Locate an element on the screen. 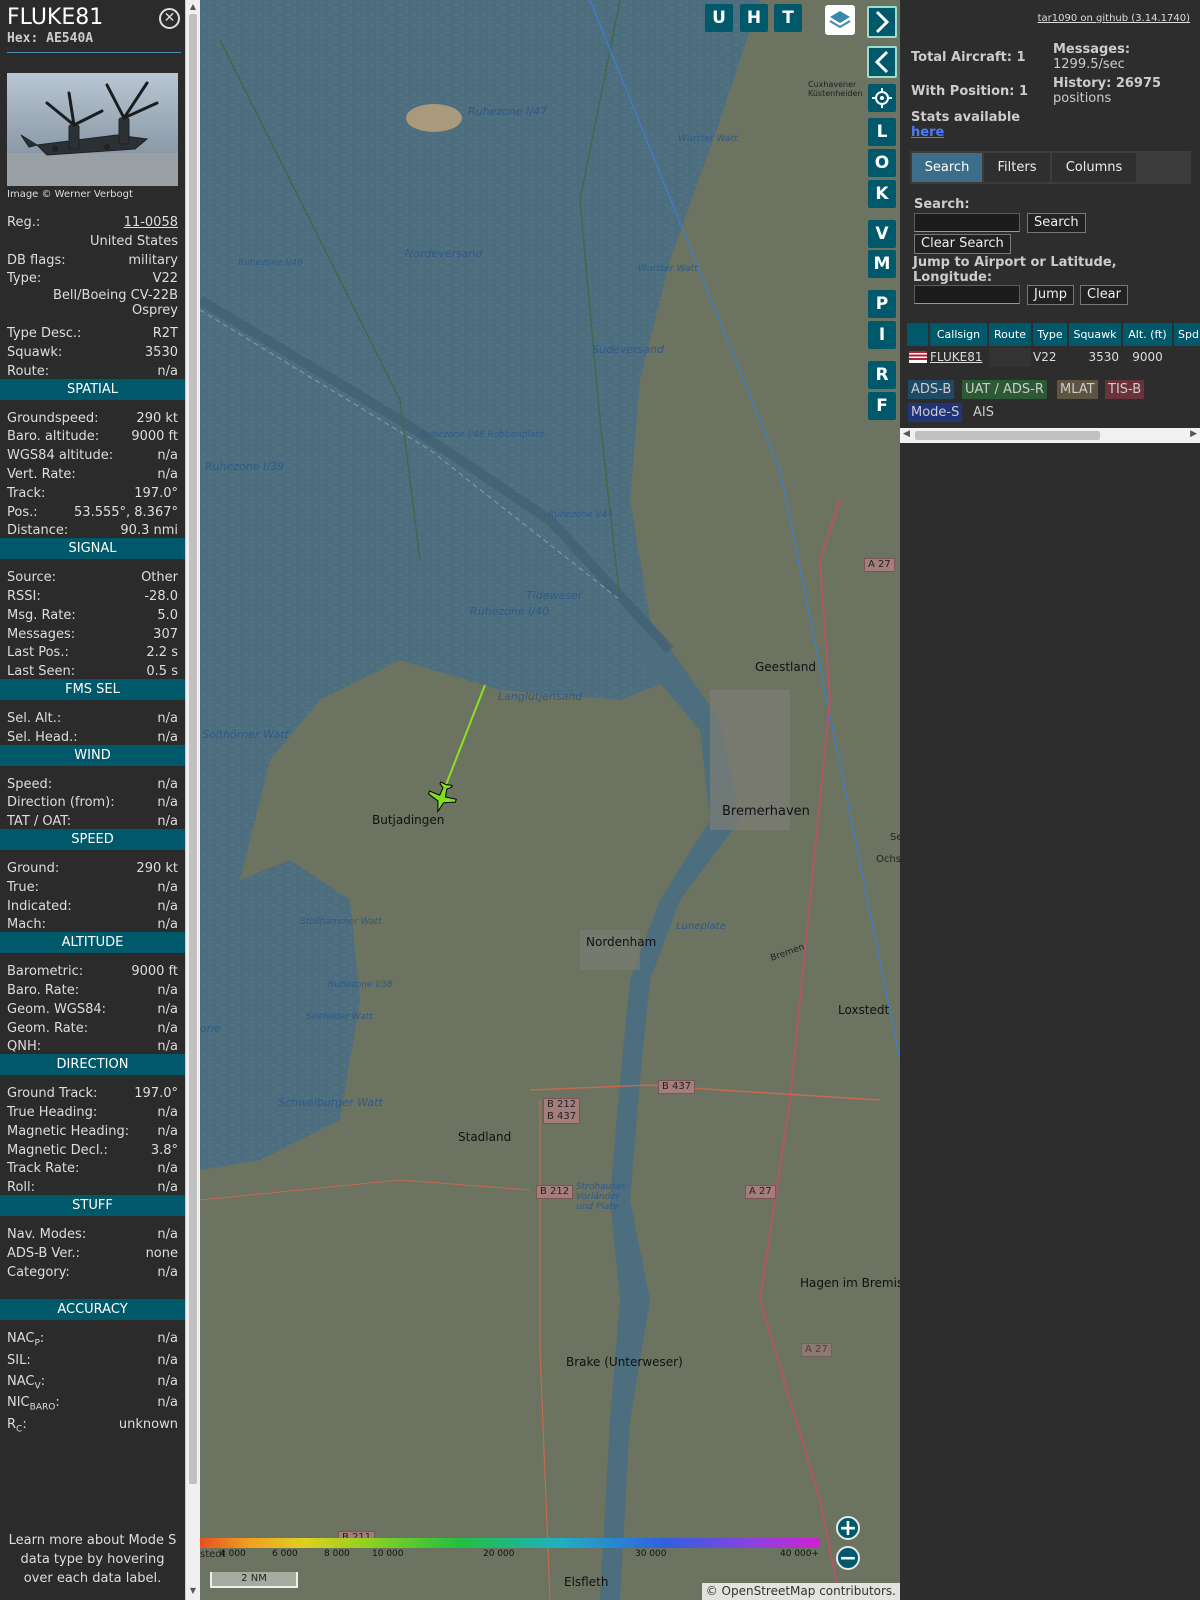 The image size is (1200, 1600). jump-input is located at coordinates (967, 294).